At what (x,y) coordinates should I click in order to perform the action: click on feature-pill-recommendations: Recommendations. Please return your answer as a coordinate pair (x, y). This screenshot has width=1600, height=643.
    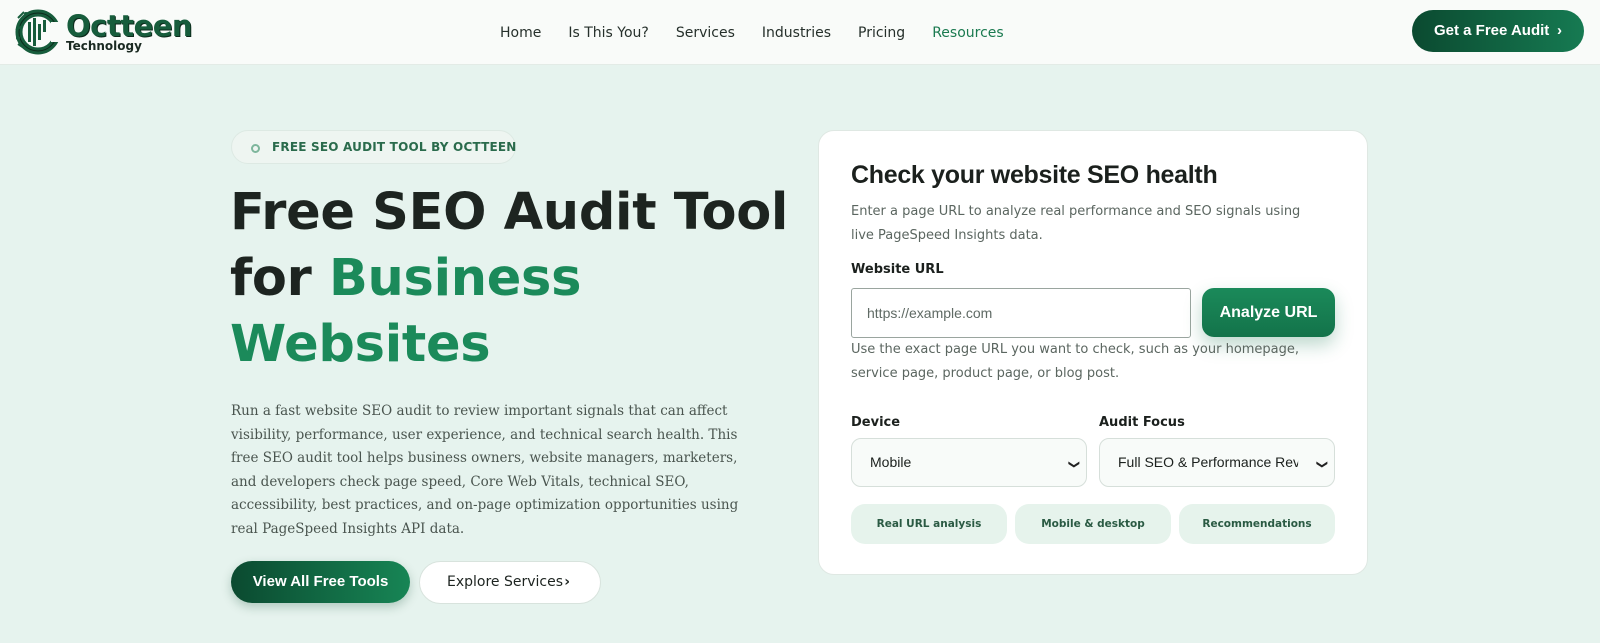
    Looking at the image, I should click on (1257, 524).